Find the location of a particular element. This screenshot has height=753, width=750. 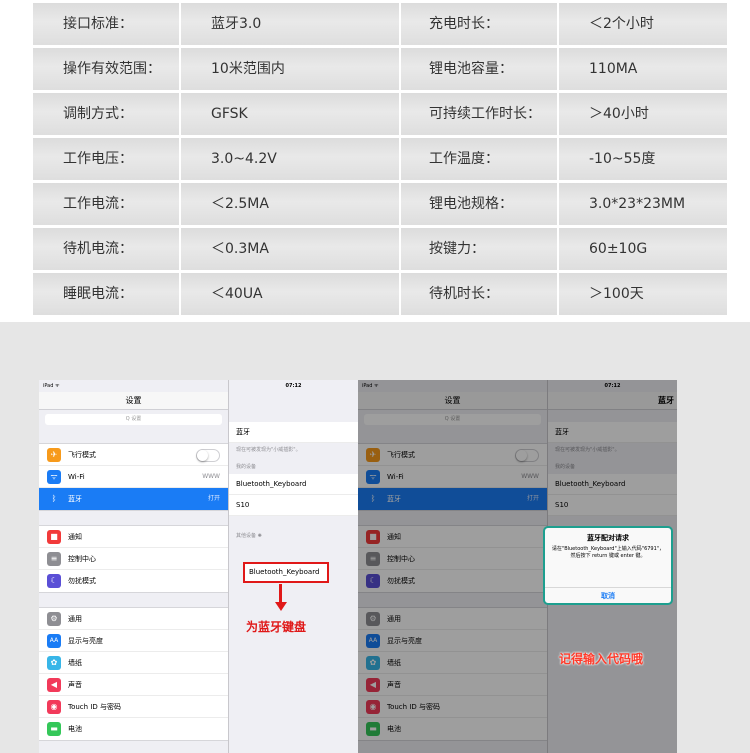

sidebar-item-battery: ▬ 电池 is located at coordinates (133, 729).